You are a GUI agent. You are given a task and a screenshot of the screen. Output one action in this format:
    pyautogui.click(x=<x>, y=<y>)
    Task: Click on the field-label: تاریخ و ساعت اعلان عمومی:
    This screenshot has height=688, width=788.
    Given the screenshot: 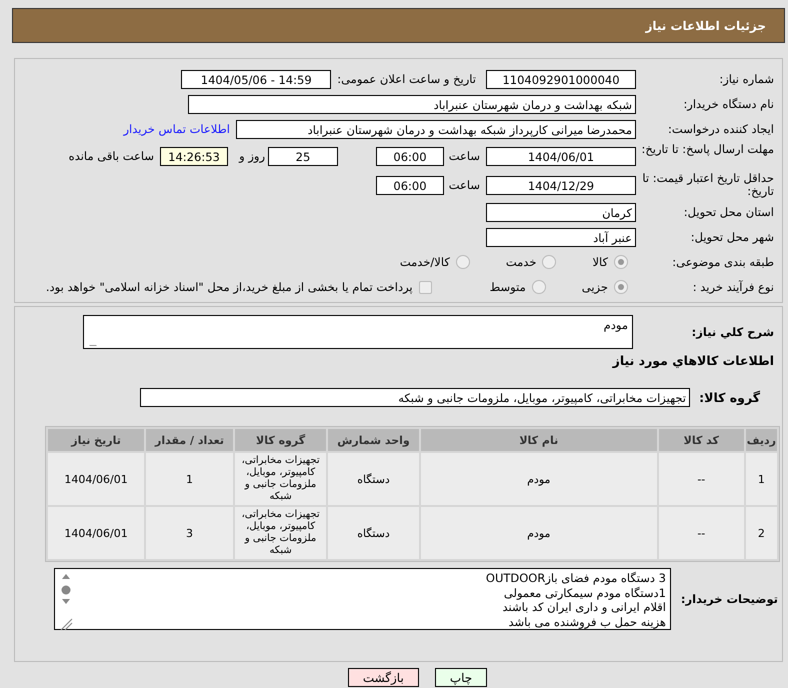 What is the action you would take?
    pyautogui.click(x=406, y=79)
    